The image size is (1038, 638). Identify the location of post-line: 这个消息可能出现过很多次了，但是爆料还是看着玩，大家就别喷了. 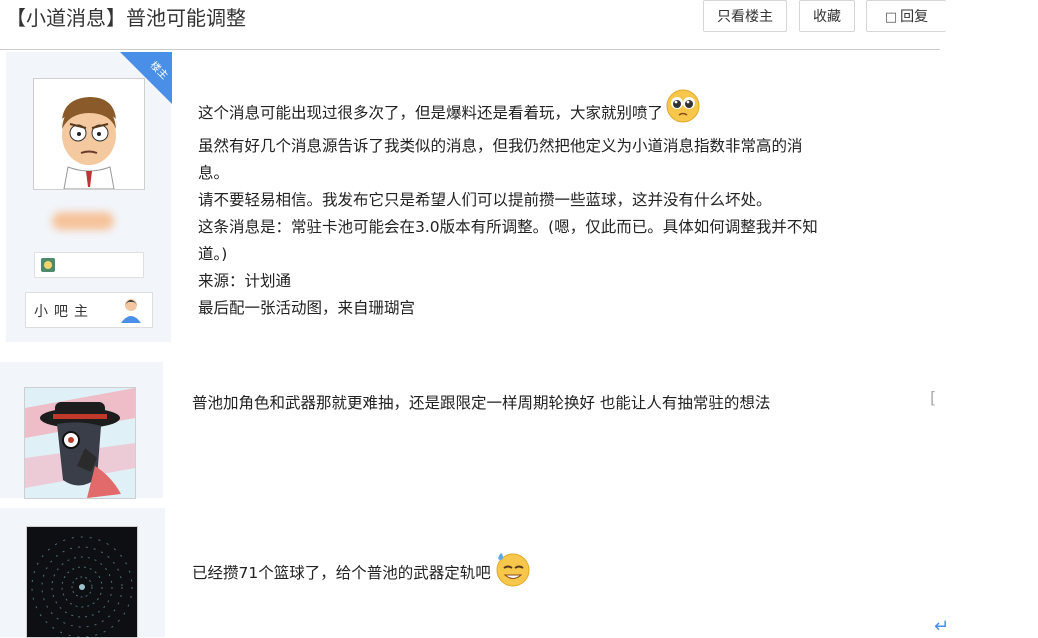
(558, 110).